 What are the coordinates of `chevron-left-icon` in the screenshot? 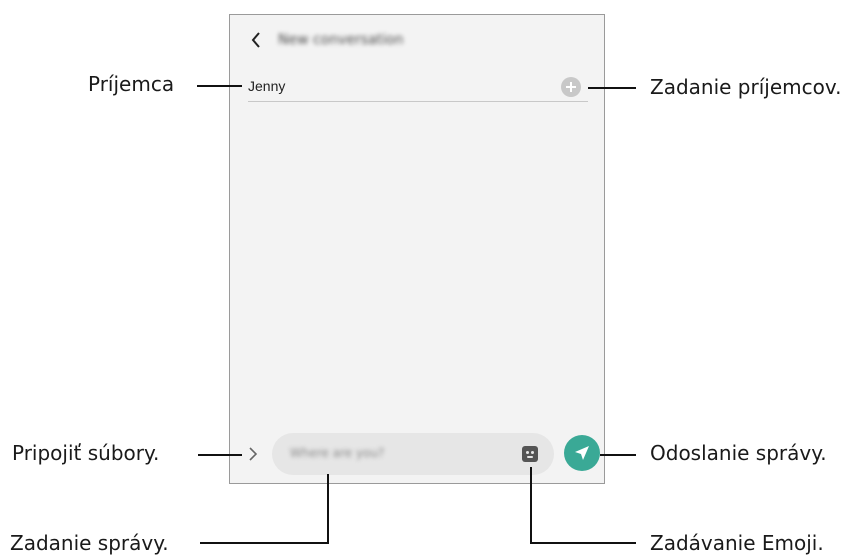 It's located at (256, 40).